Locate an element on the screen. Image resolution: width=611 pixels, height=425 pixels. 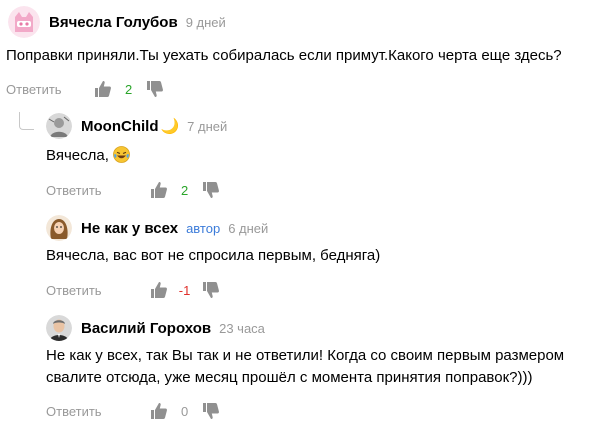
comment-header: Василий Горохов 23 часа is located at coordinates (155, 328).